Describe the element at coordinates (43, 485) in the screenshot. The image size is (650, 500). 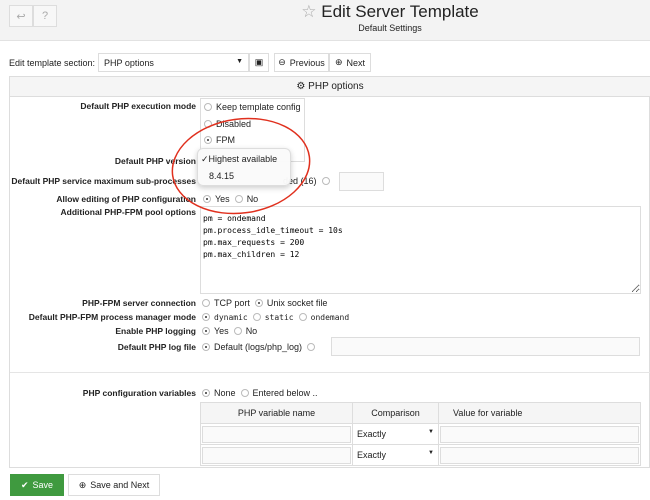
I see `save-label: Save` at that location.